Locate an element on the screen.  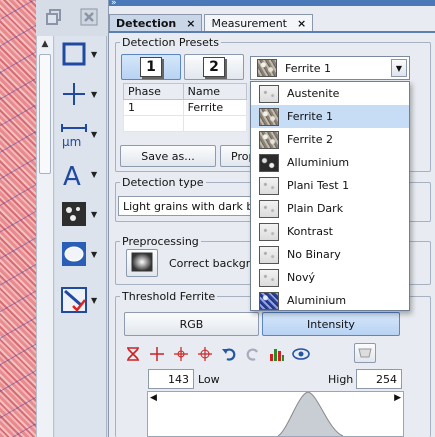
group-title: Detection type is located at coordinates (163, 182).